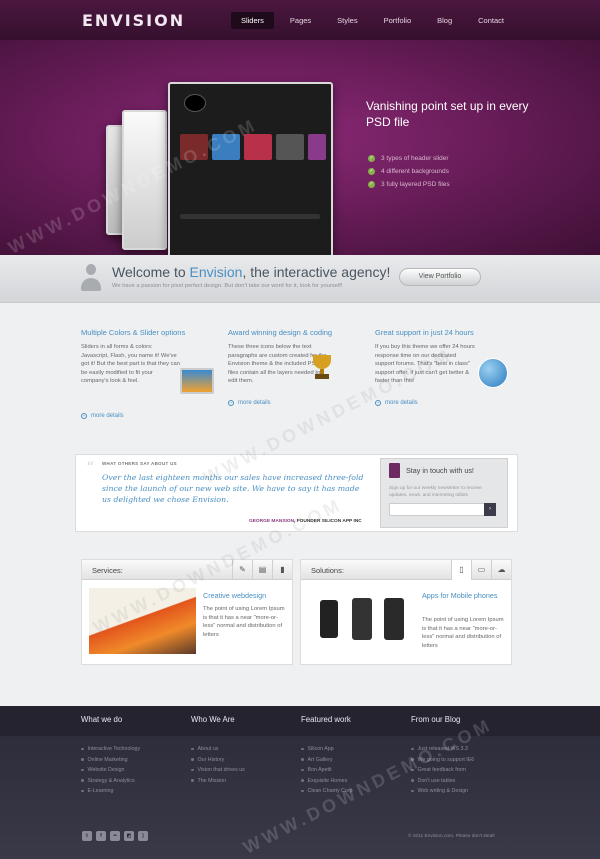  Describe the element at coordinates (218, 770) in the screenshot. I see `footer-link: Vision that drives us` at that location.